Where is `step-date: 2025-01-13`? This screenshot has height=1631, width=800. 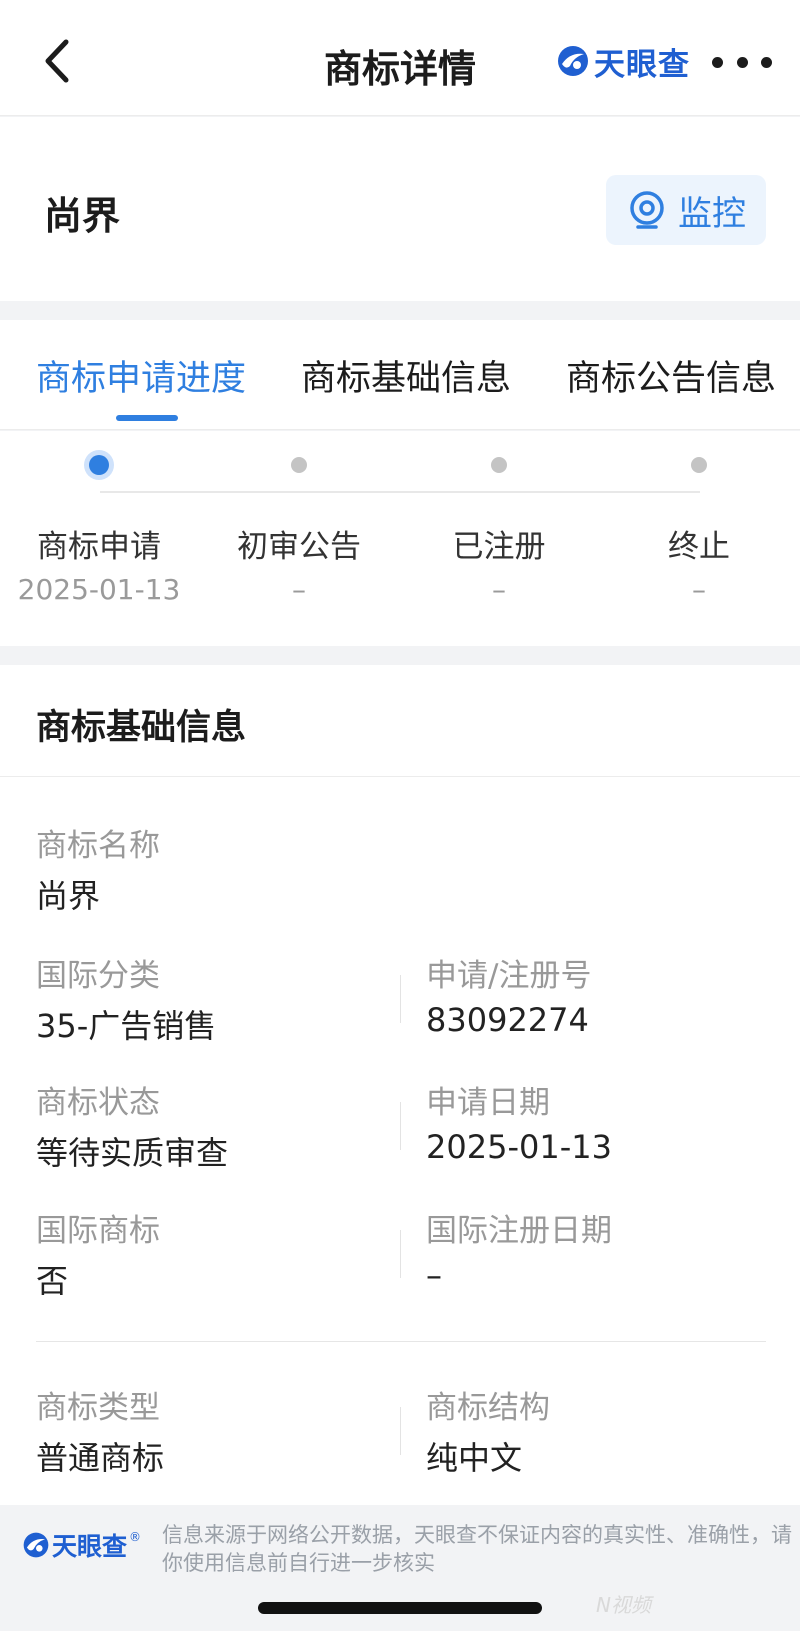 step-date: 2025-01-13 is located at coordinates (99, 589).